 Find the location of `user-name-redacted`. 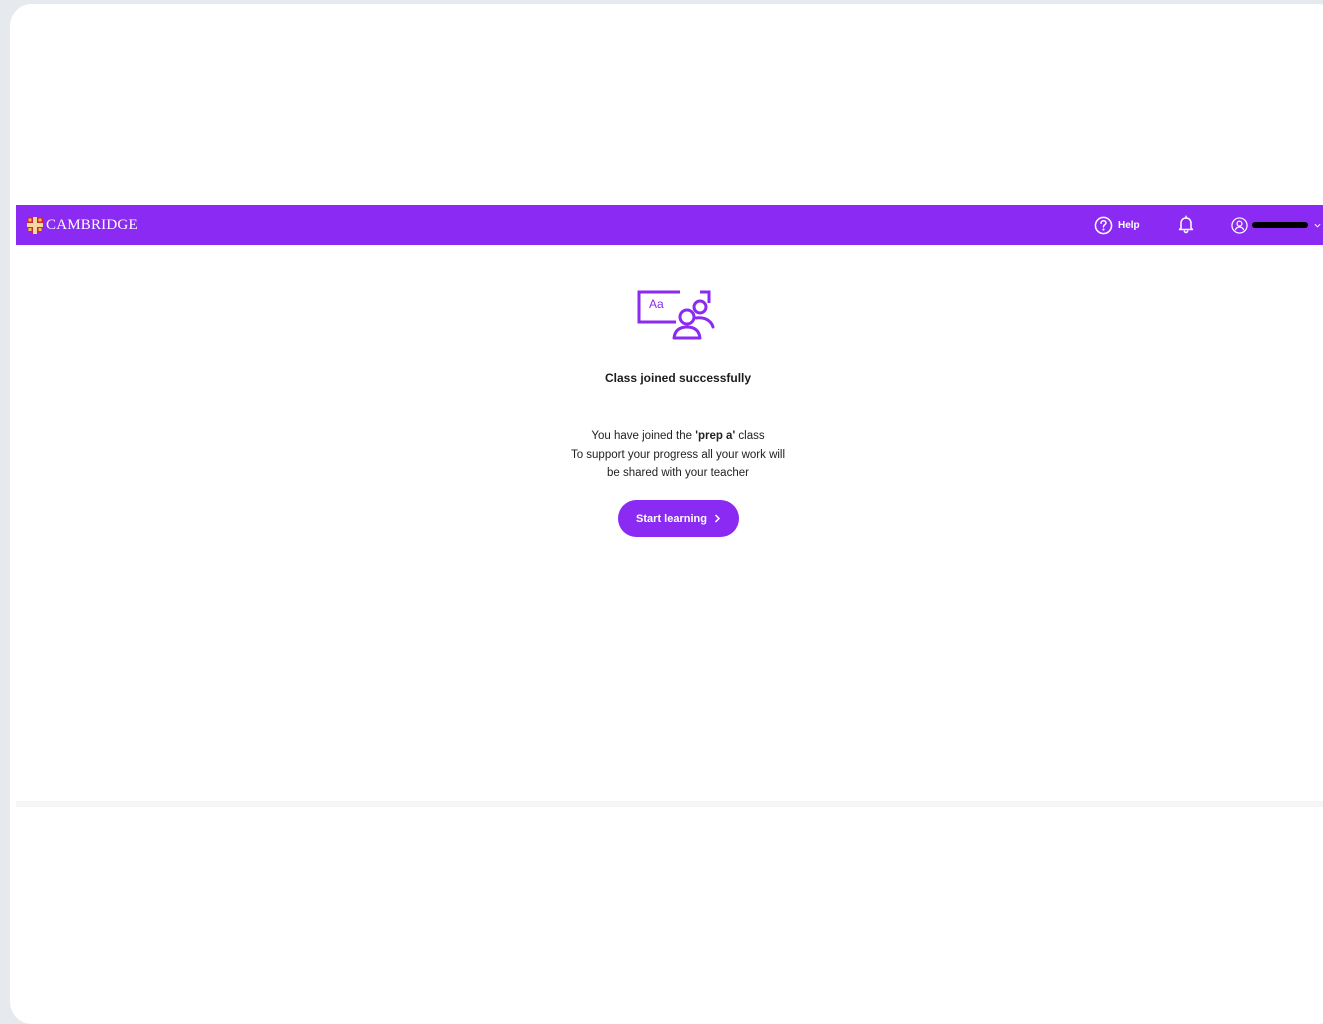

user-name-redacted is located at coordinates (1280, 225).